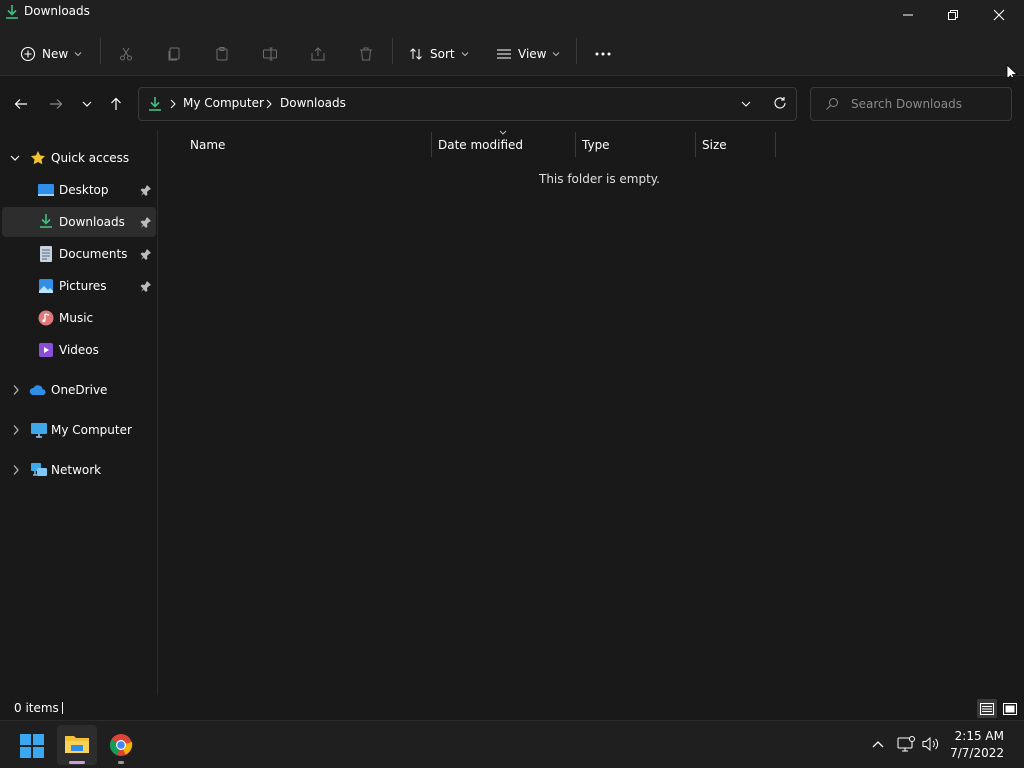  Describe the element at coordinates (207, 145) in the screenshot. I see `column-header-name: Name` at that location.